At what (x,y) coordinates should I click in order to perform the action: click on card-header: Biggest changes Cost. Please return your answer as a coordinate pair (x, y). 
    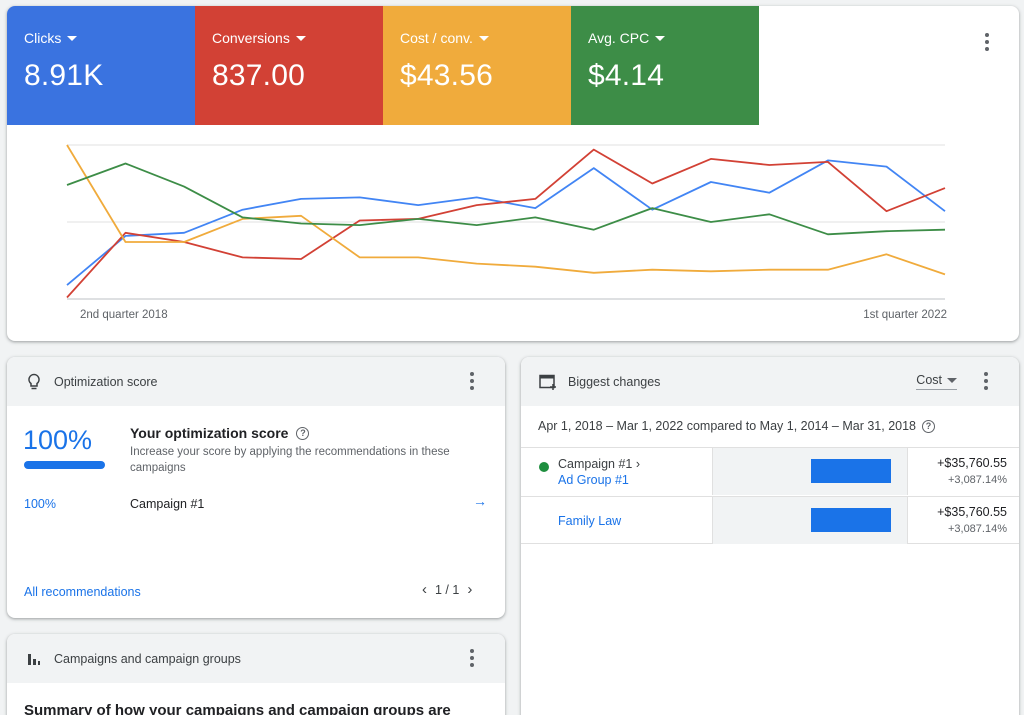
    Looking at the image, I should click on (770, 381).